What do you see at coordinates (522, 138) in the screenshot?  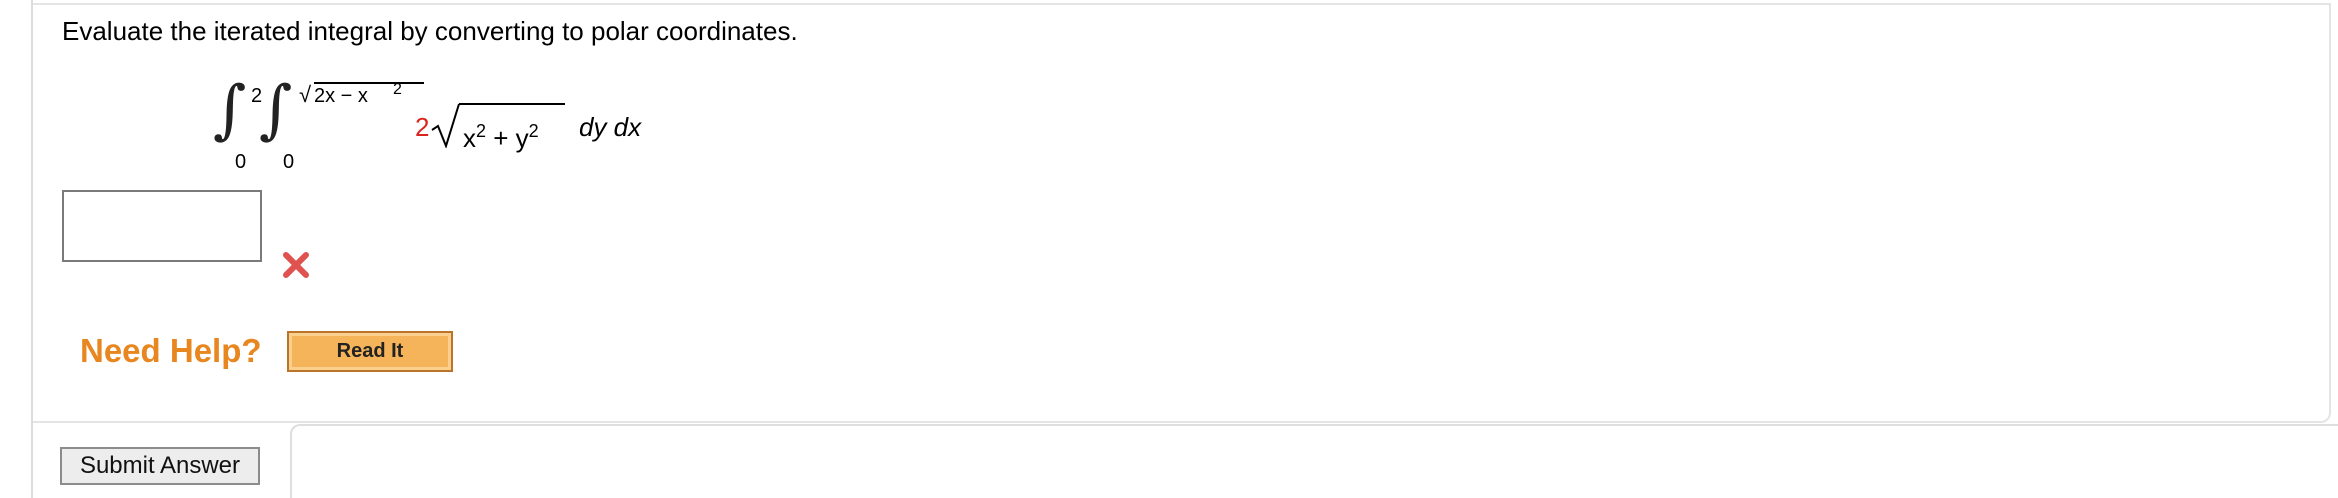 I see `integrand-y: y` at bounding box center [522, 138].